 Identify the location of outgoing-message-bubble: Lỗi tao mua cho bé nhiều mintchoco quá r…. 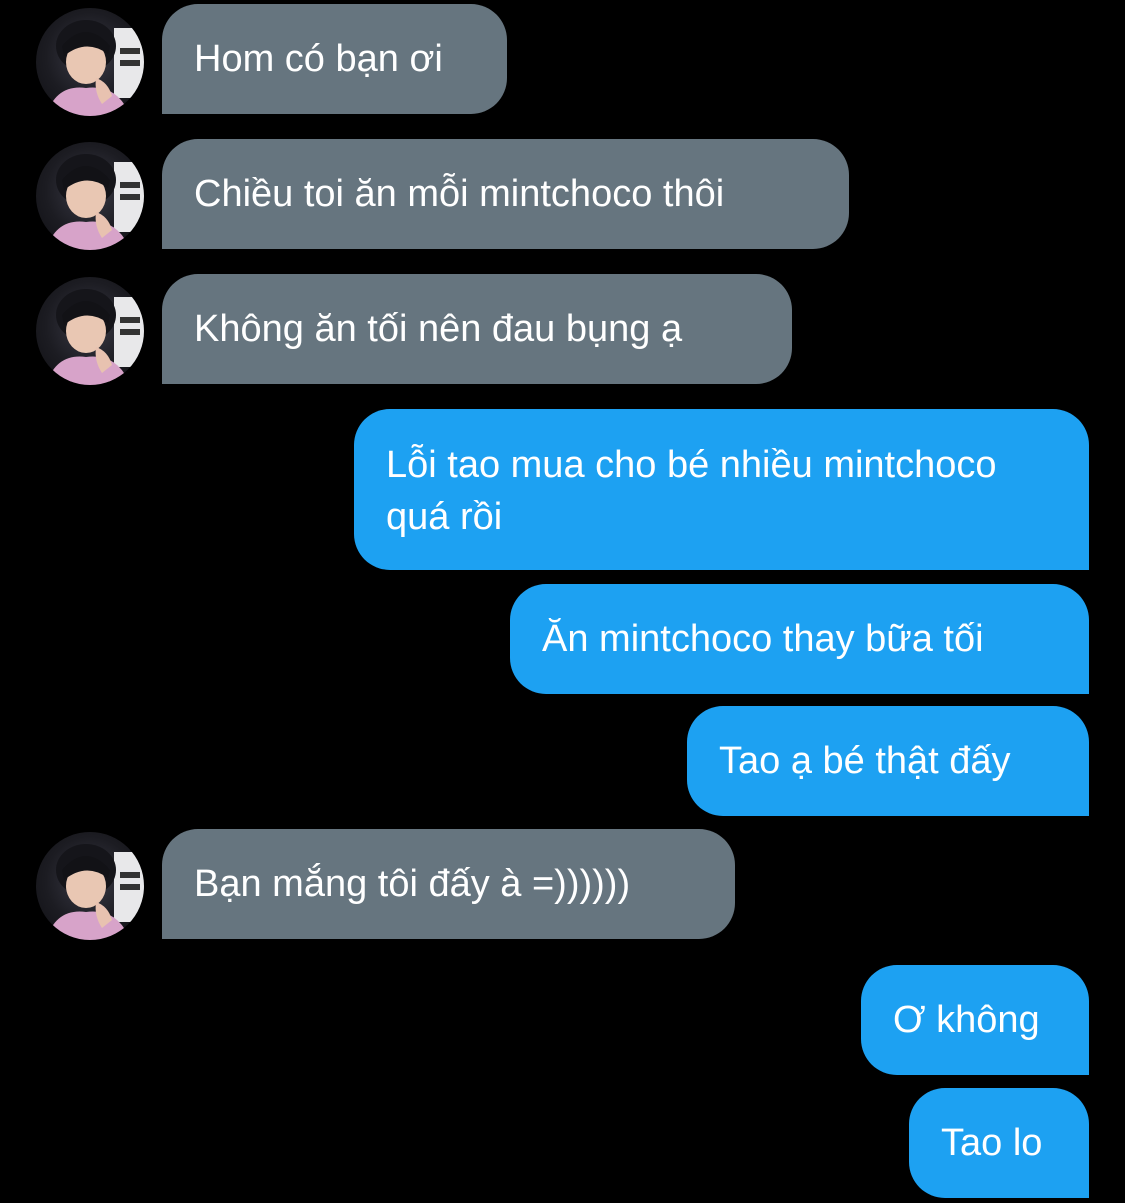
(721, 489).